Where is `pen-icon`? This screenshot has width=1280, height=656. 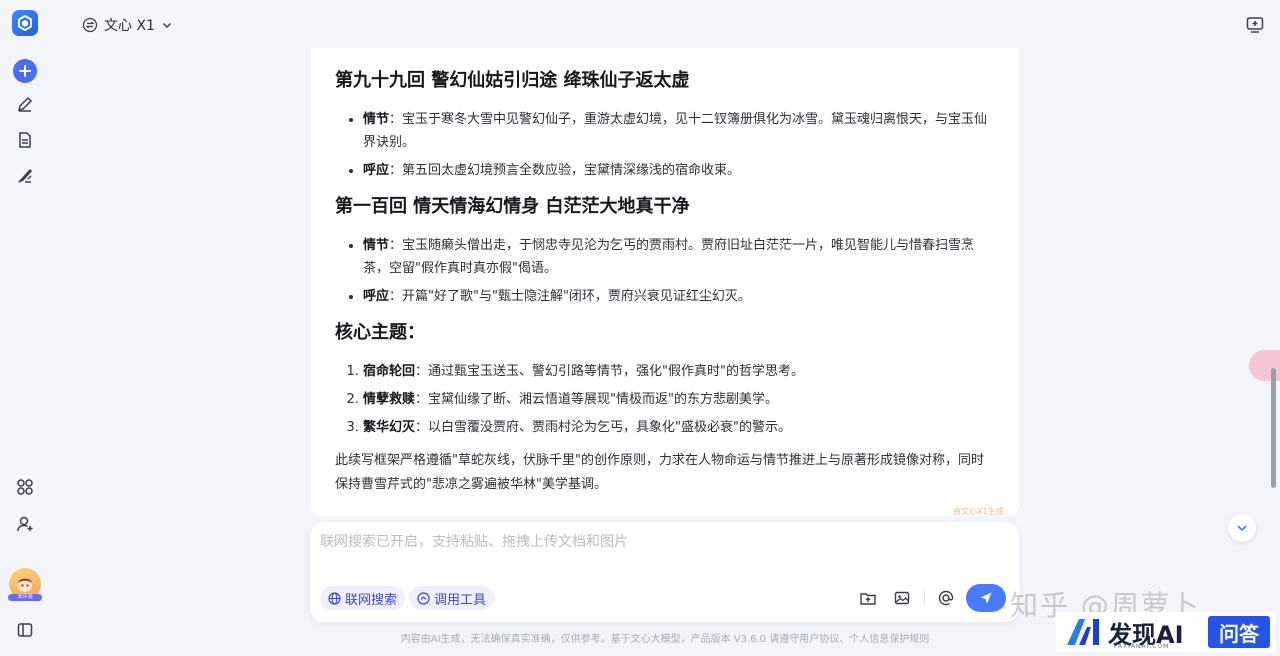
pen-icon is located at coordinates (25, 104).